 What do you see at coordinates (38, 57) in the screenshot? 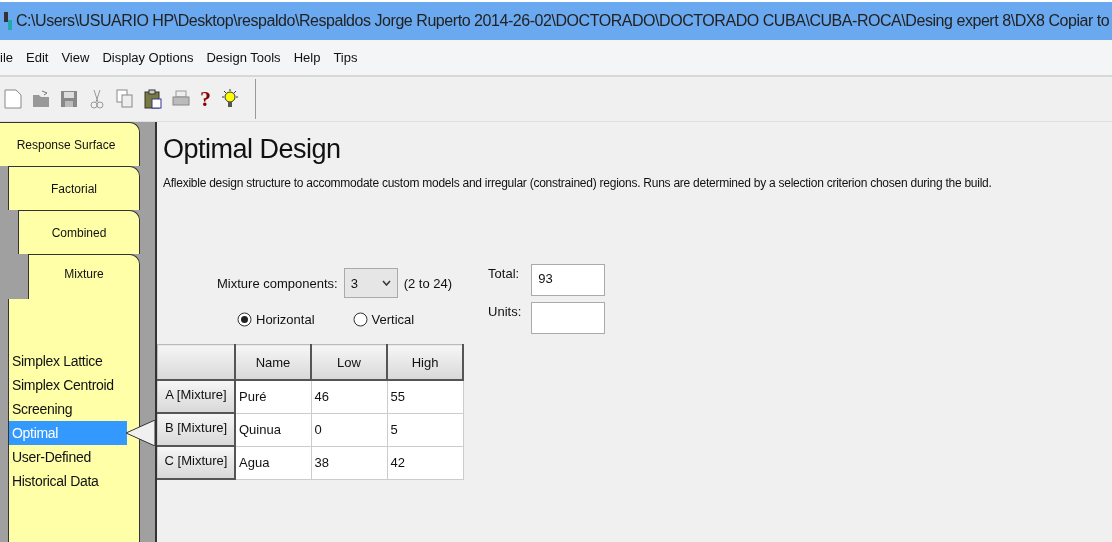
I see `menu-item: Edit` at bounding box center [38, 57].